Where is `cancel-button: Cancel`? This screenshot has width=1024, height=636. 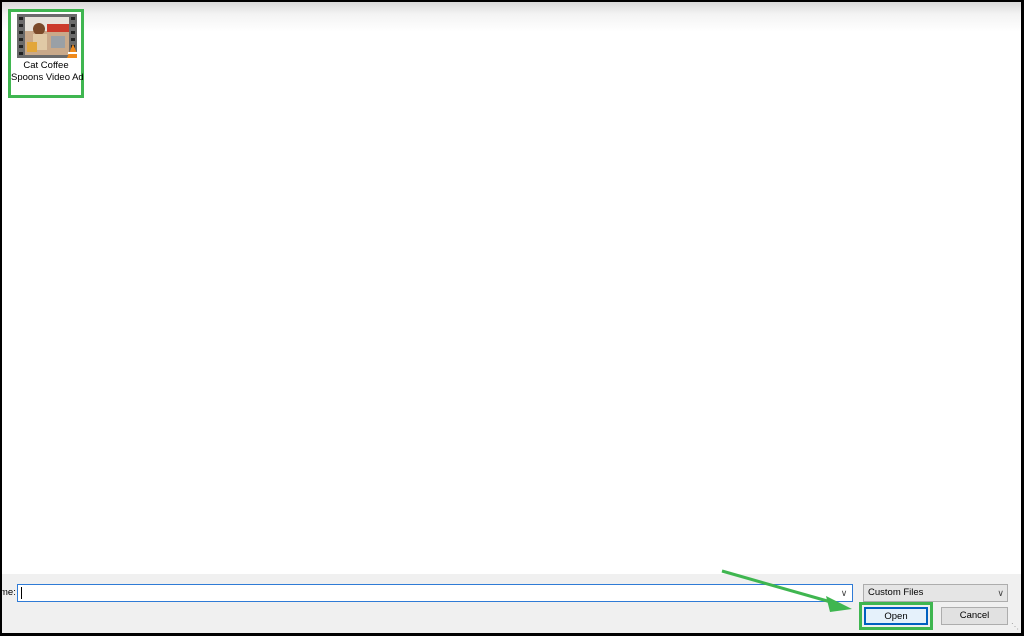
cancel-button: Cancel is located at coordinates (974, 616).